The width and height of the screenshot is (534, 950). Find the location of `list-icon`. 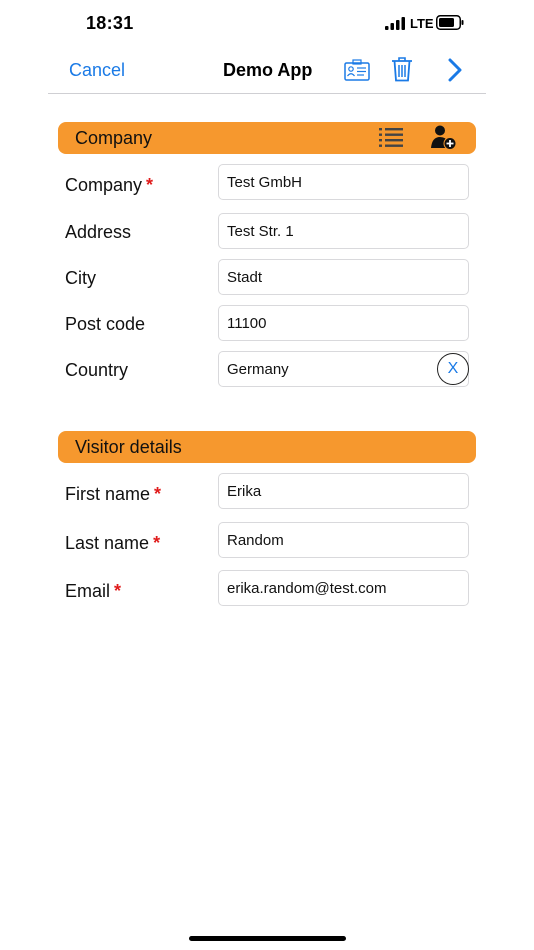

list-icon is located at coordinates (391, 137).